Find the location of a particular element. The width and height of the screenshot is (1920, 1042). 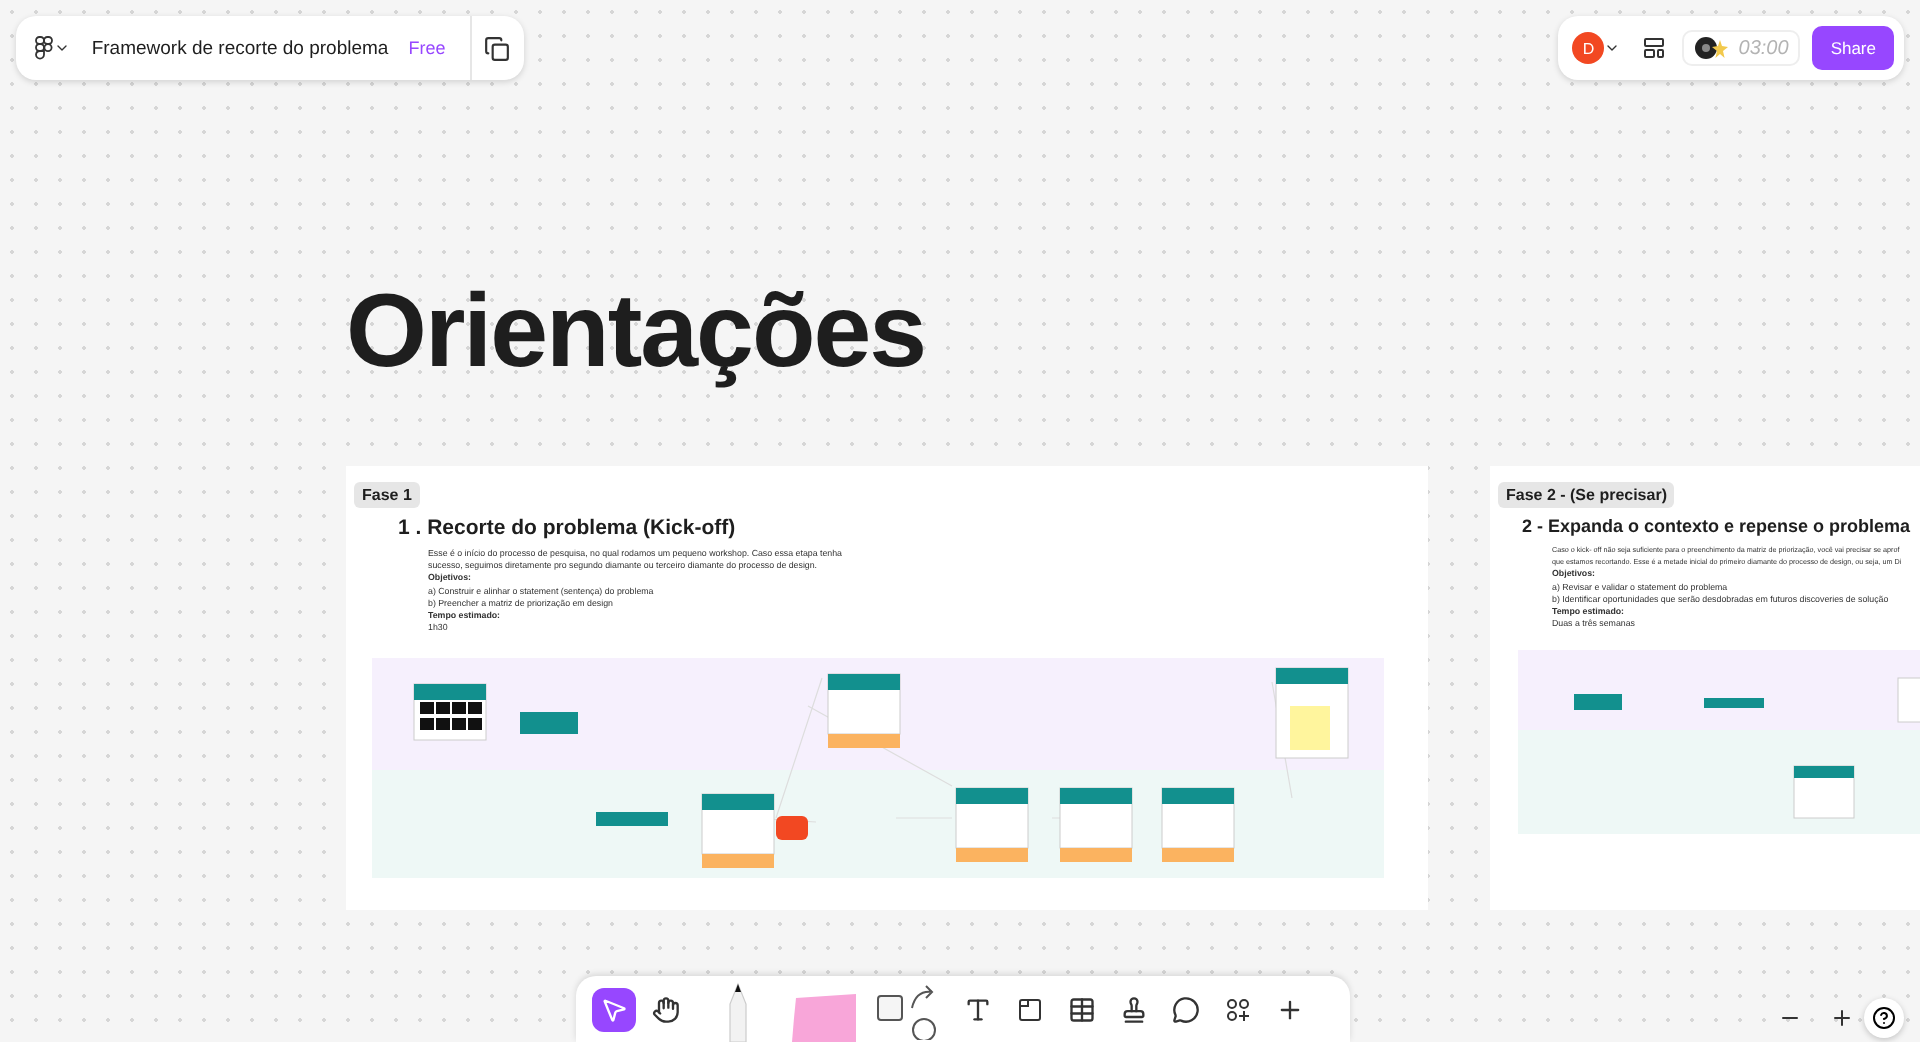

table-icon is located at coordinates (1082, 1009).